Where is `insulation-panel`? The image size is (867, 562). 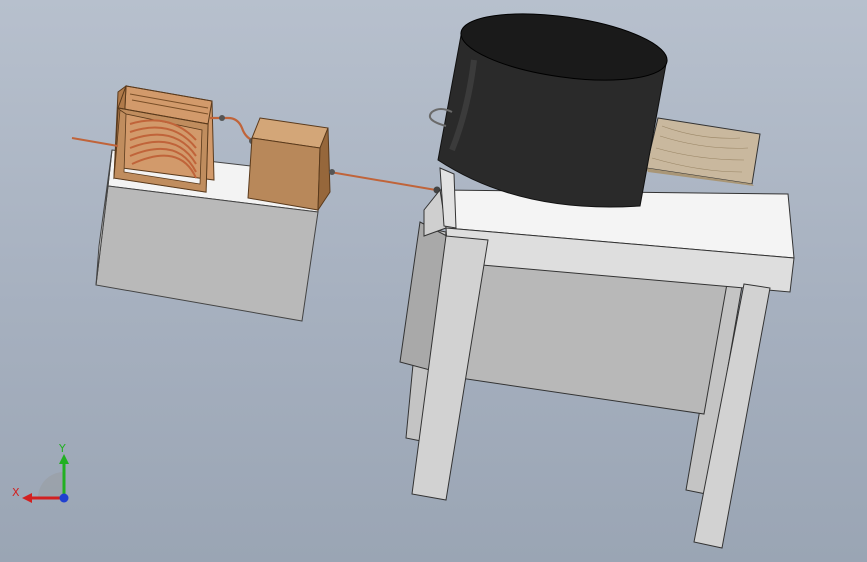
insulation-panel is located at coordinates (703, 151).